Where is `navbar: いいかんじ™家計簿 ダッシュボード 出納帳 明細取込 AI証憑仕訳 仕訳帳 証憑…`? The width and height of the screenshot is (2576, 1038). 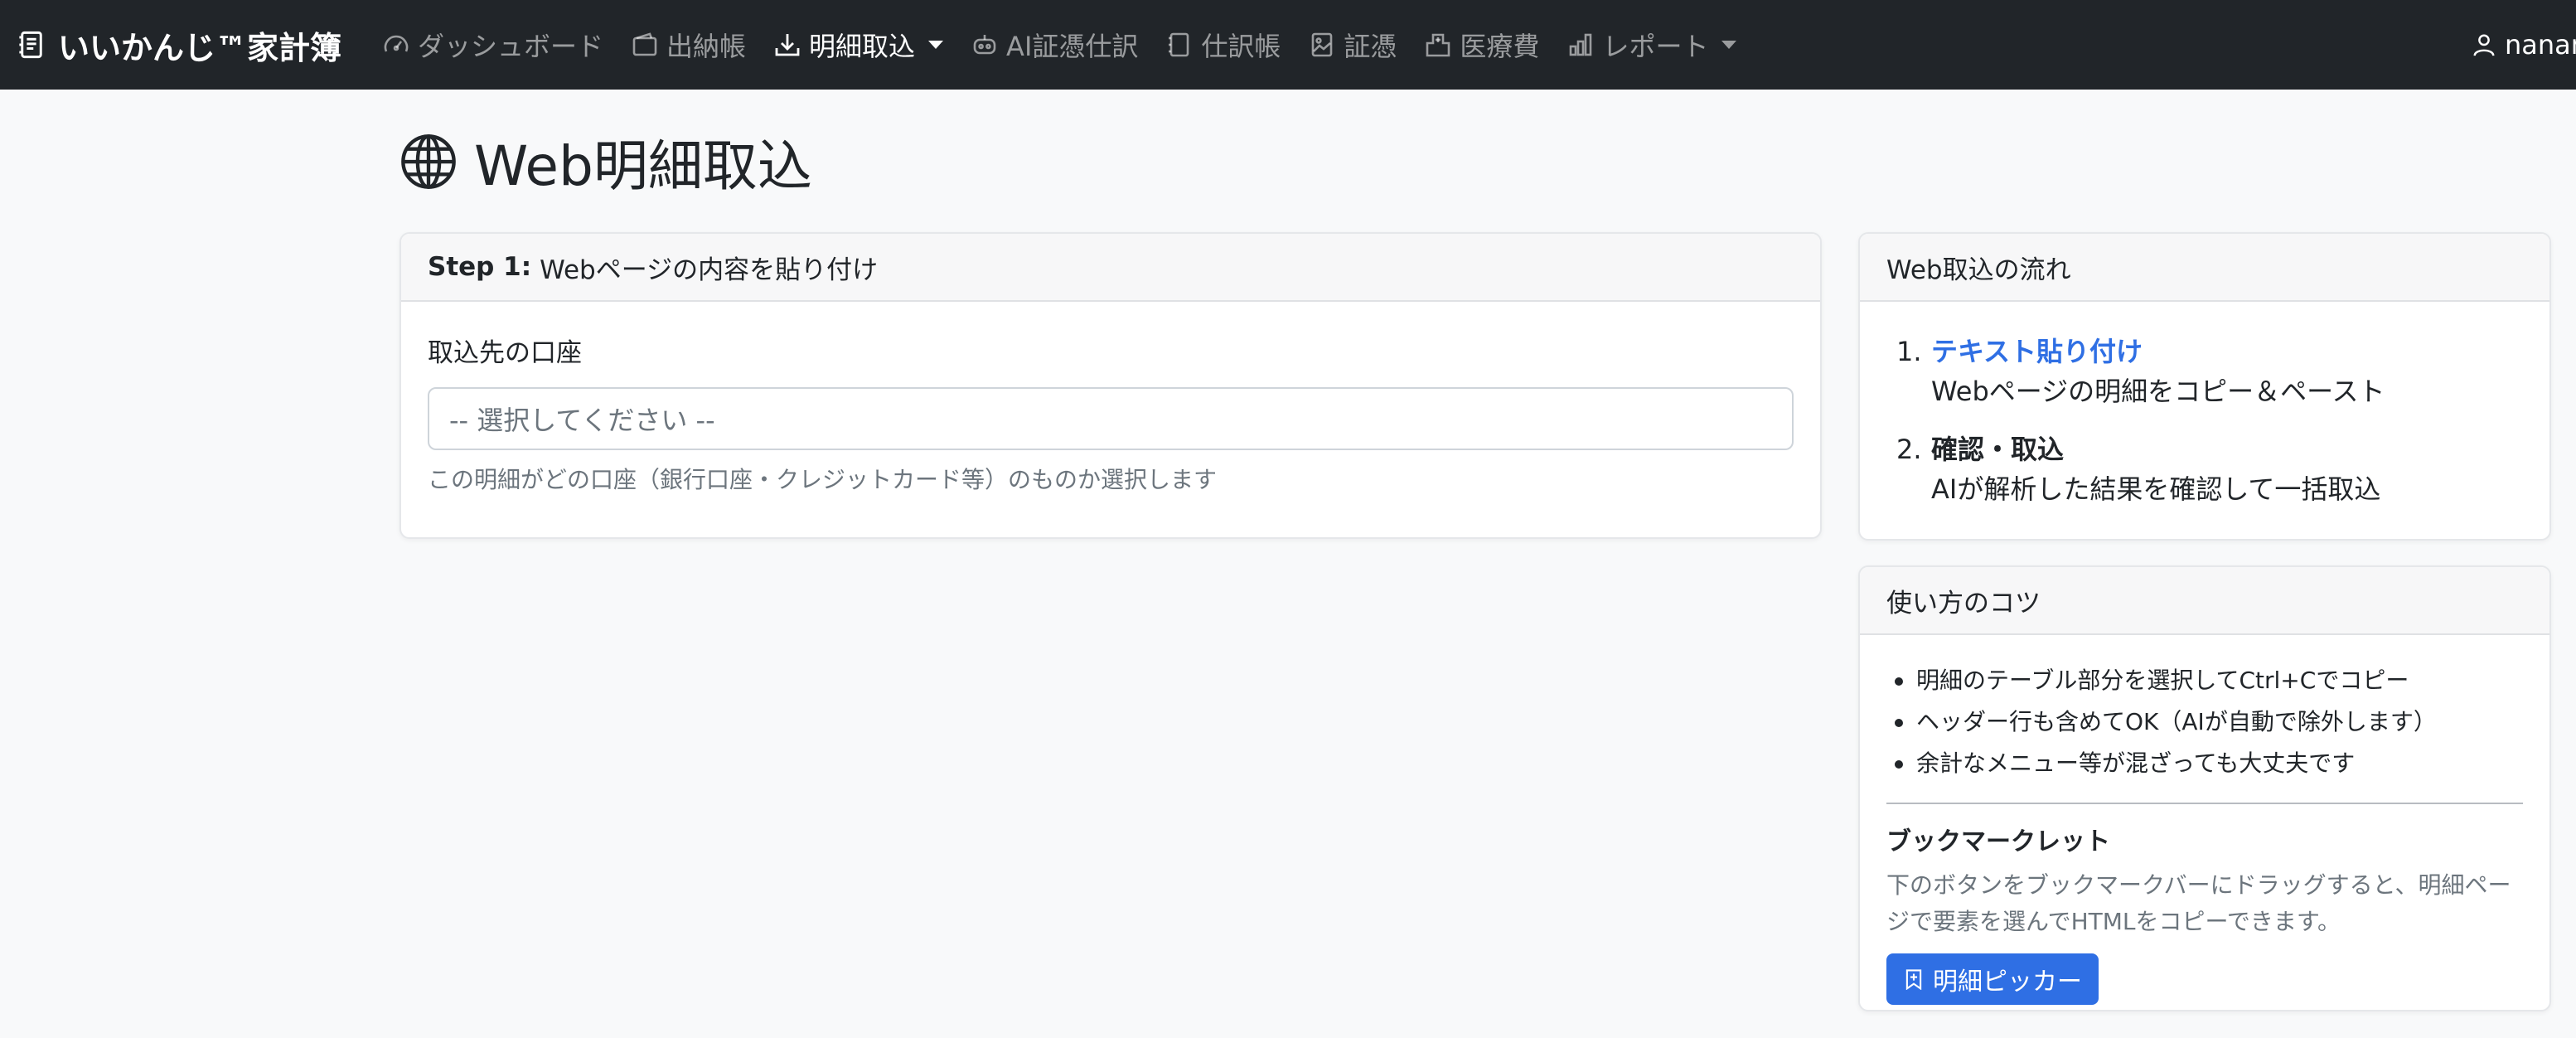 navbar: いいかんじ™家計簿 ダッシュボード 出納帳 明細取込 AI証憑仕訳 仕訳帳 証憑… is located at coordinates (1288, 45).